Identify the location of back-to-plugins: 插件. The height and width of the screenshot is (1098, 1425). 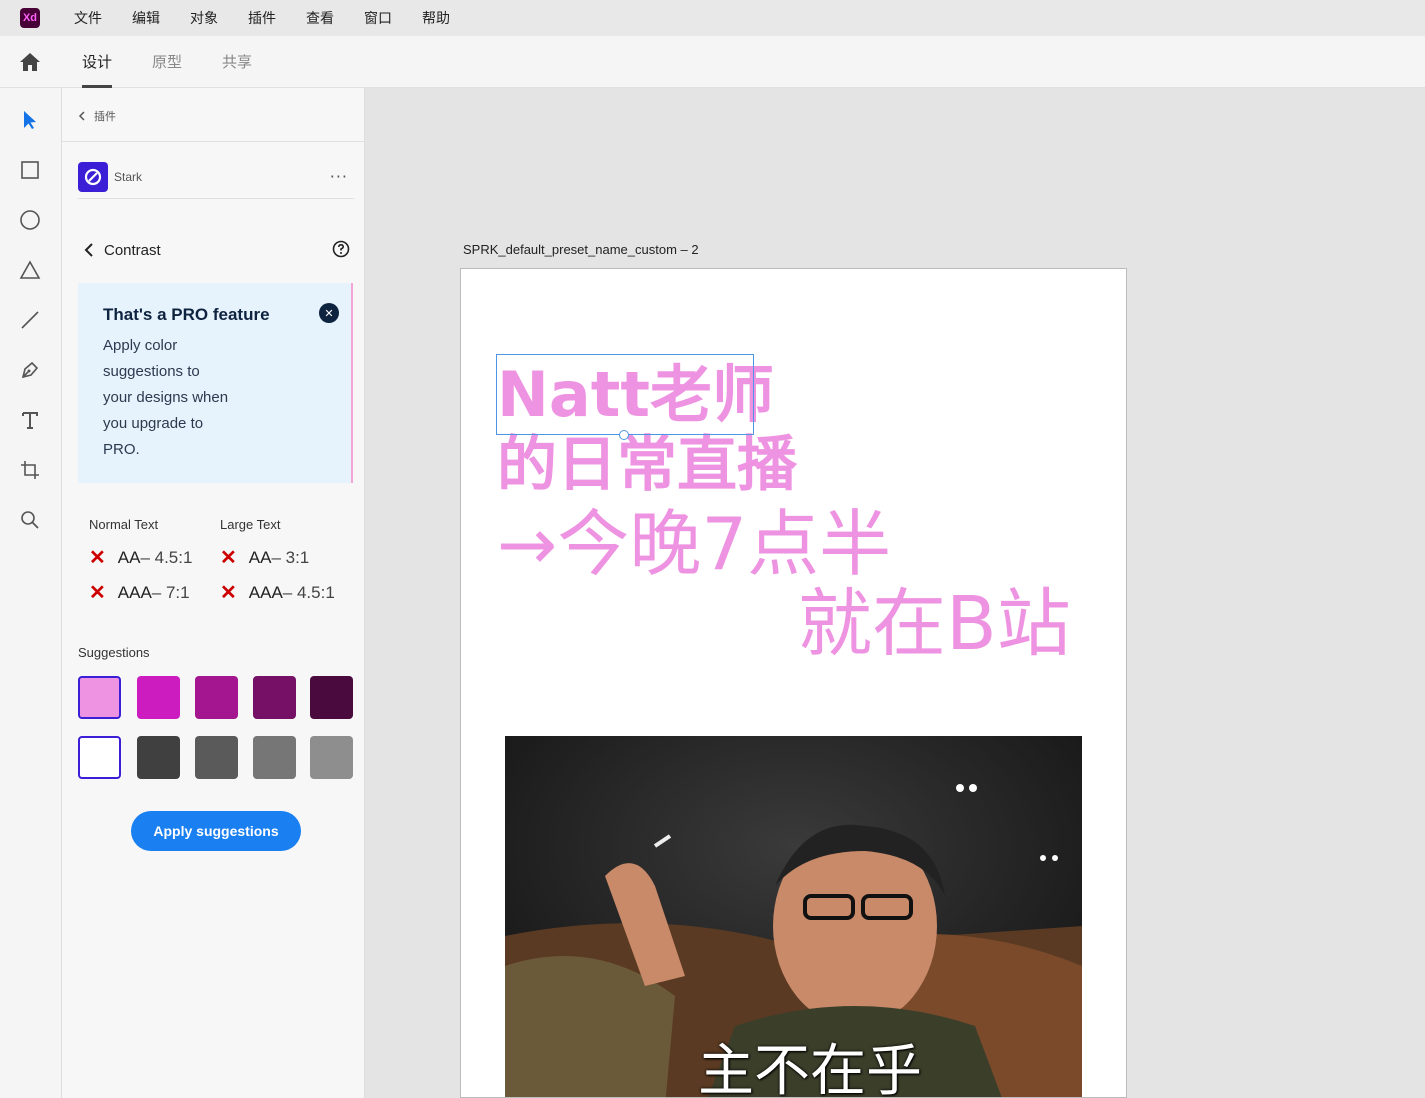
(97, 116).